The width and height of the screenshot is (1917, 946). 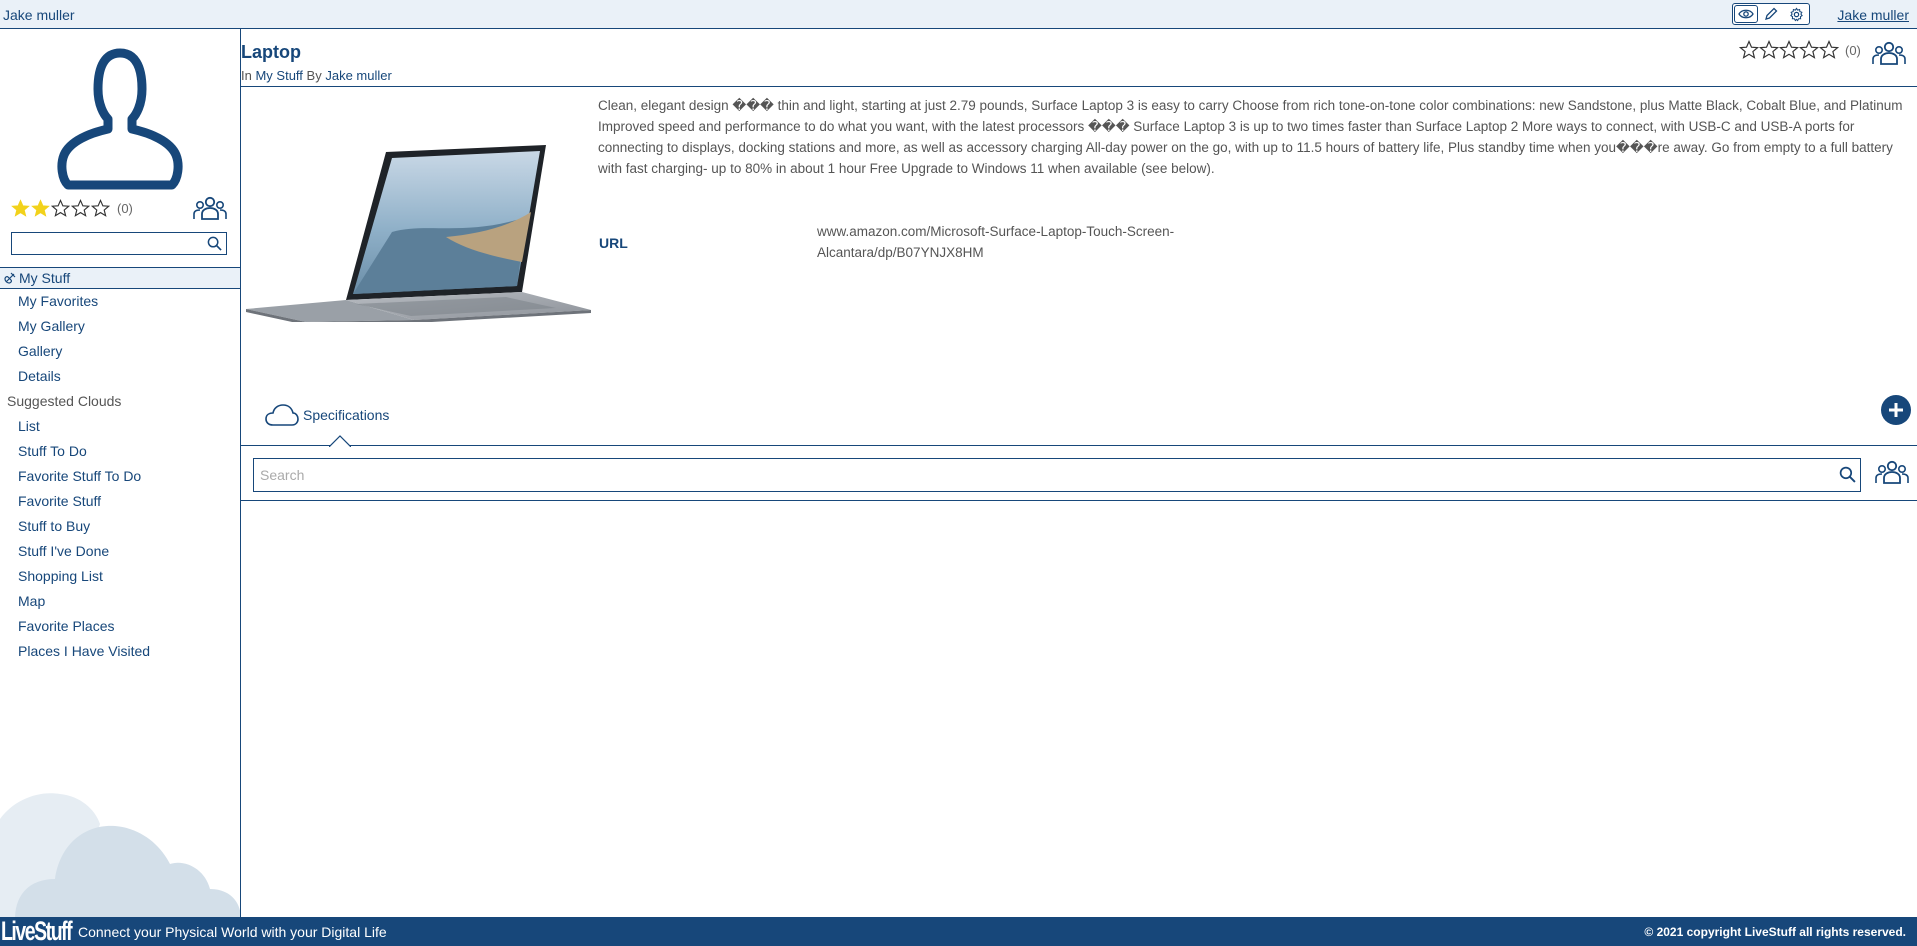 I want to click on top-bar: Jake muller Jake muller, so click(x=958, y=14).